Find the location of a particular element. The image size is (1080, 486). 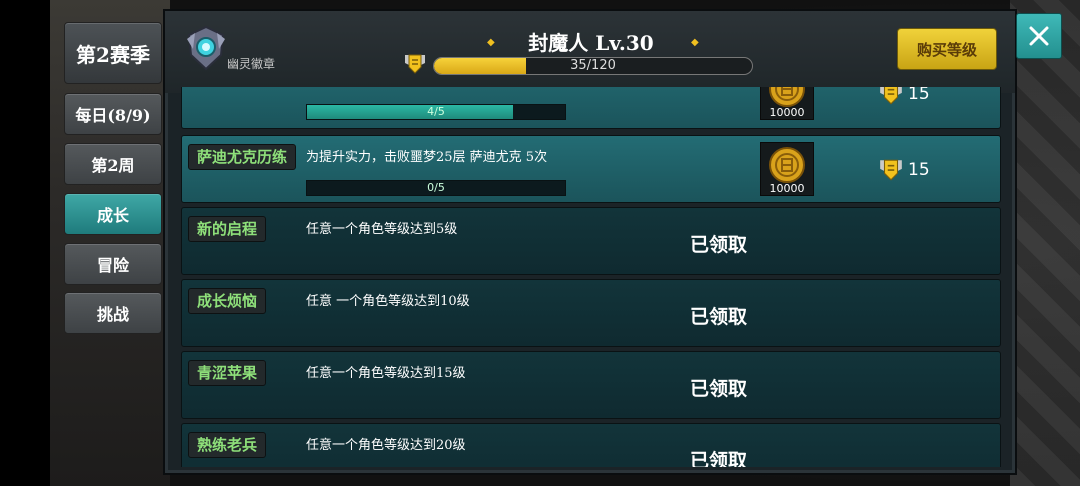

panel-header: 幽灵徽章 ◆ 封魔人 Lv.30 ◆ 35/120 购买等级 is located at coordinates (590, 52).